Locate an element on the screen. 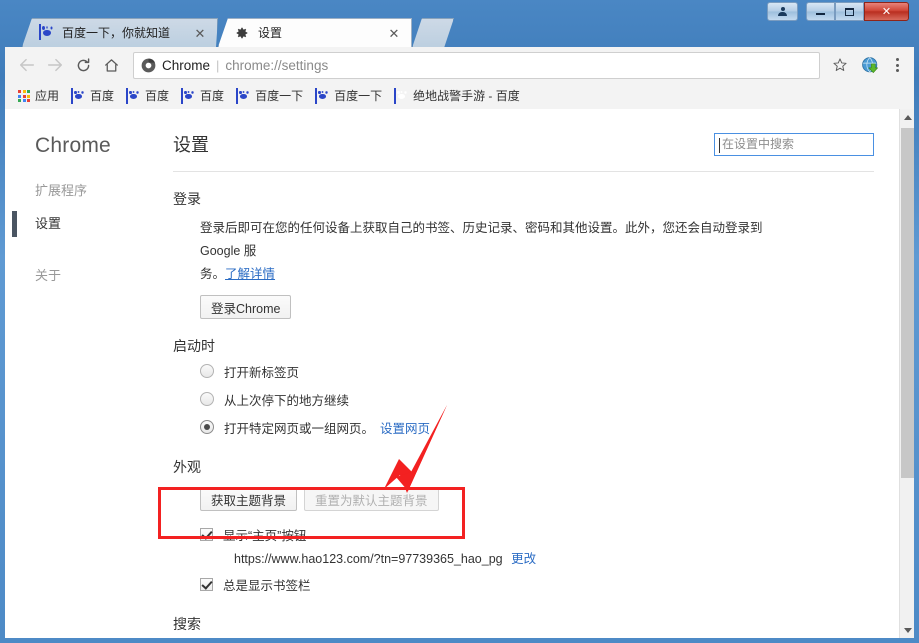  scroll-up-button is located at coordinates (907, 117).